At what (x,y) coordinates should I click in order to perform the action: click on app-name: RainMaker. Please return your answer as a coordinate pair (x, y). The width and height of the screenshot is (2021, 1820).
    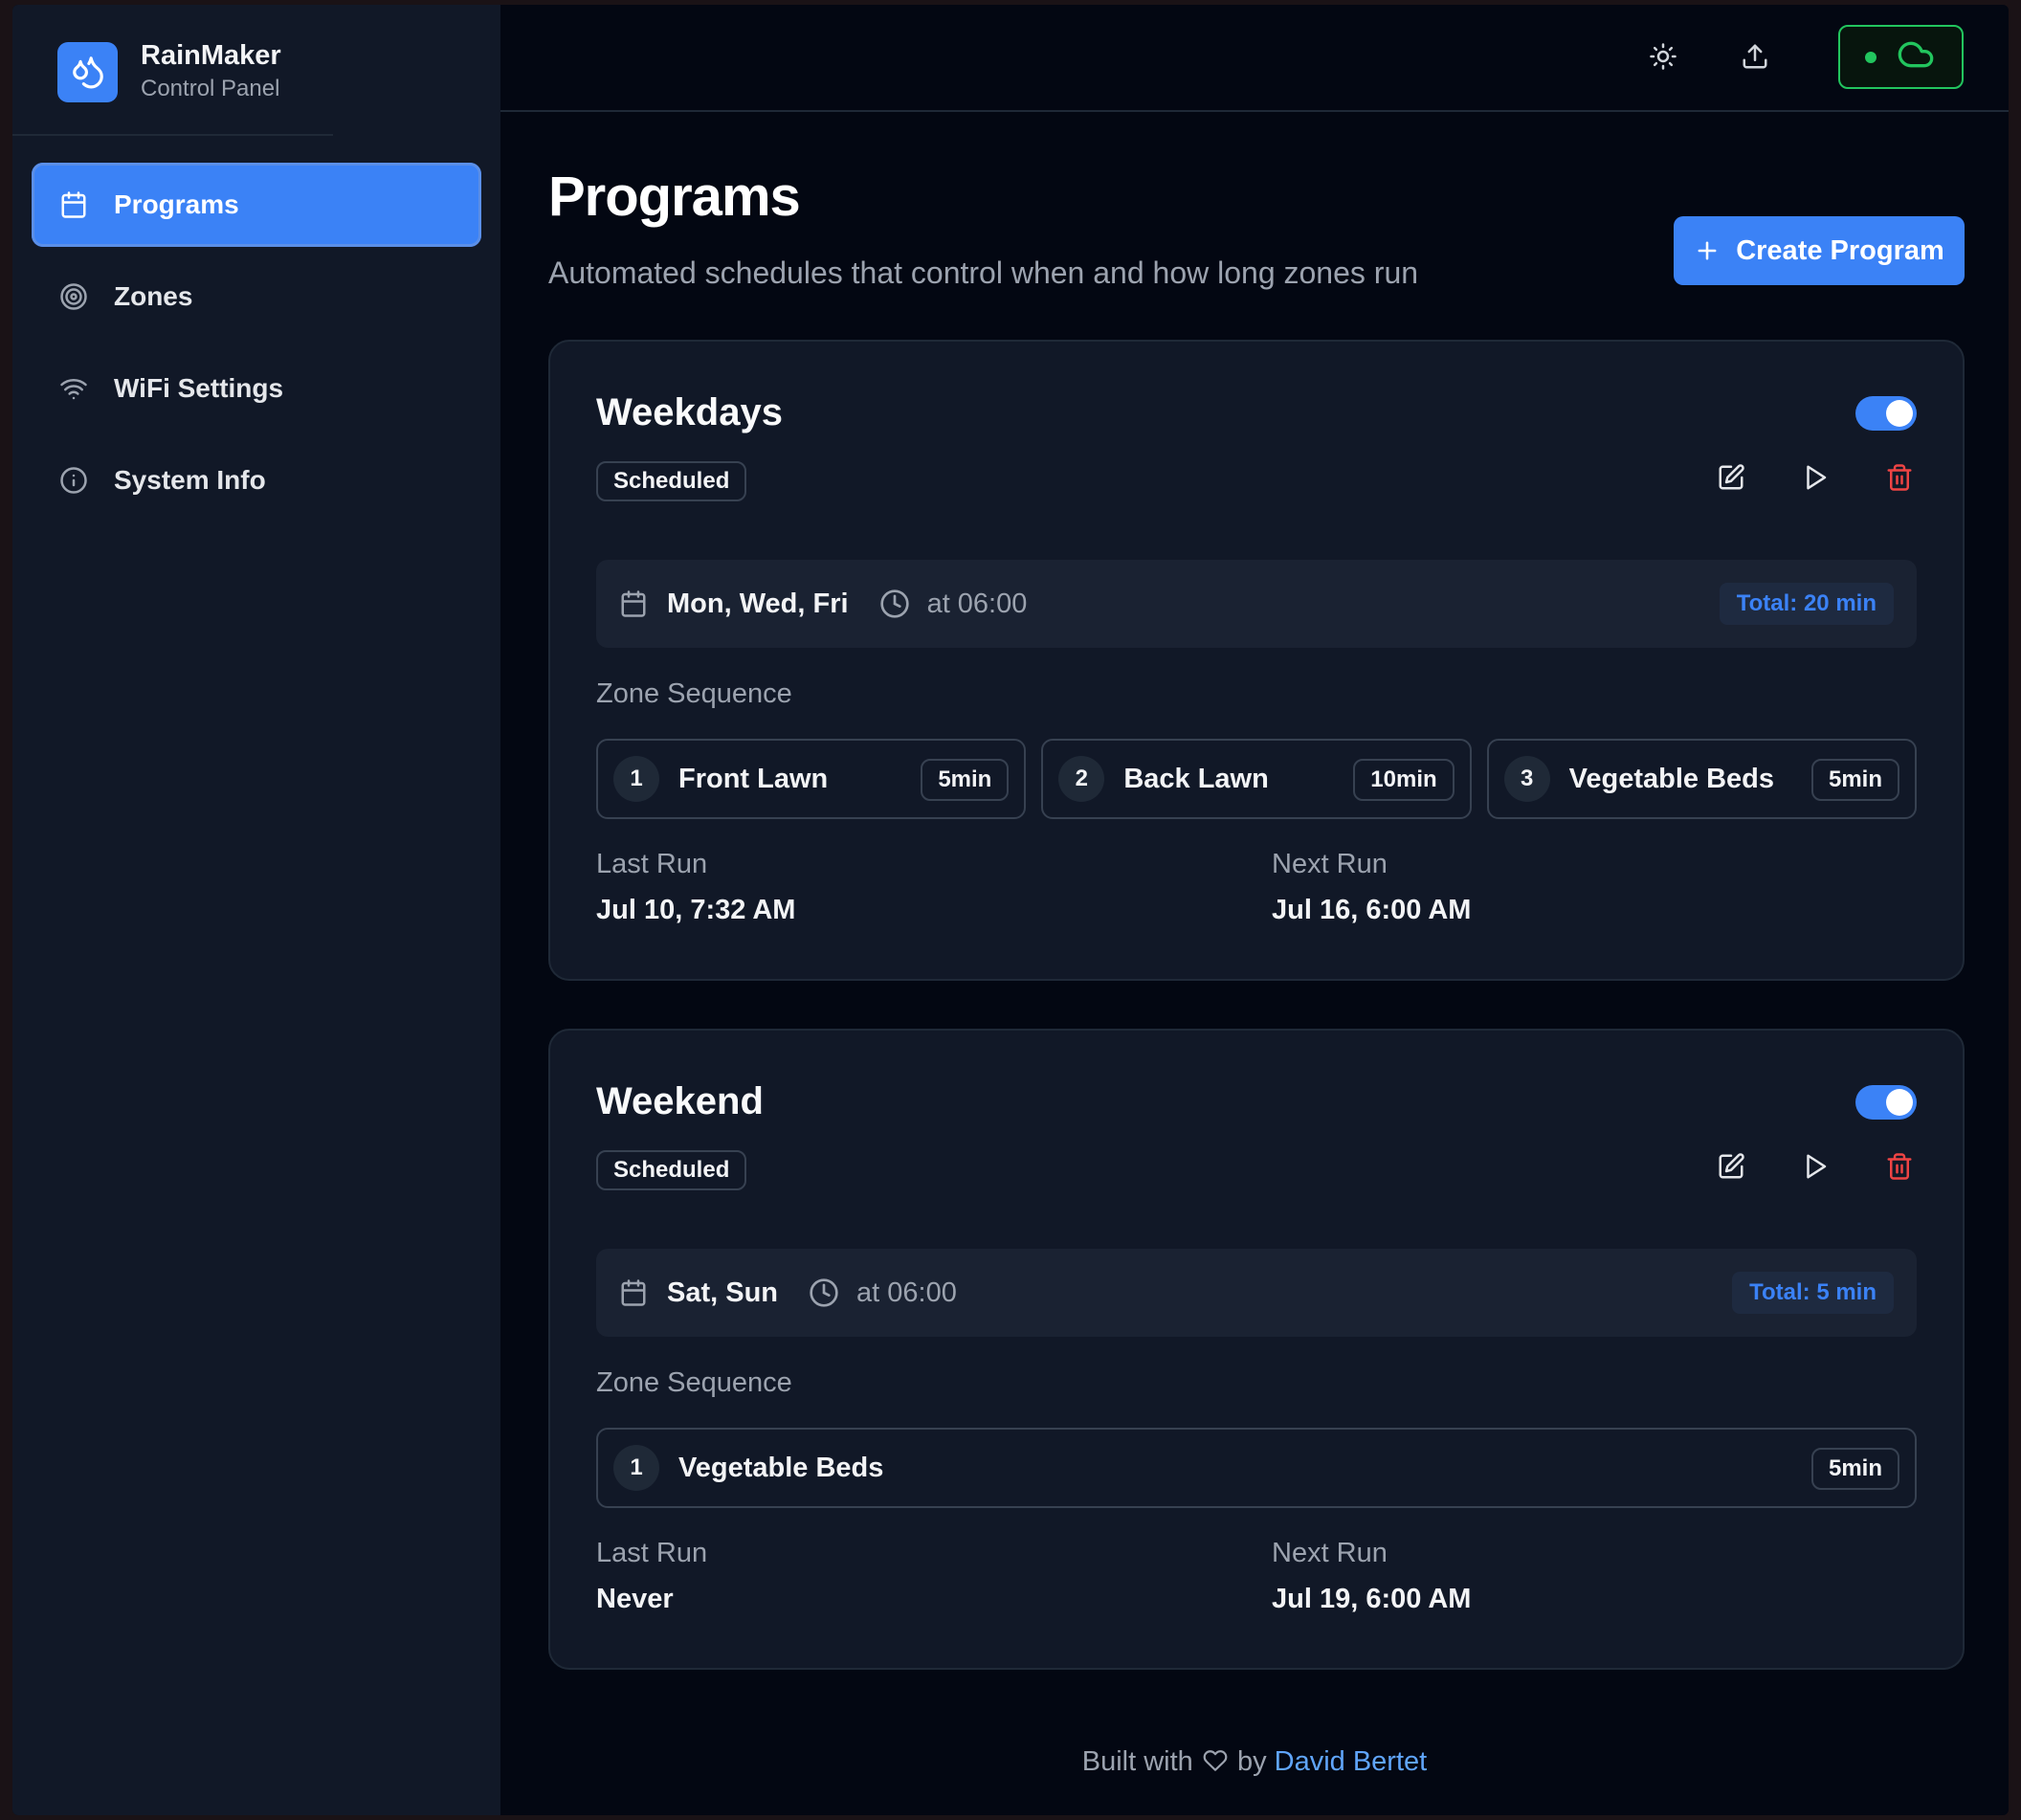
    Looking at the image, I should click on (211, 56).